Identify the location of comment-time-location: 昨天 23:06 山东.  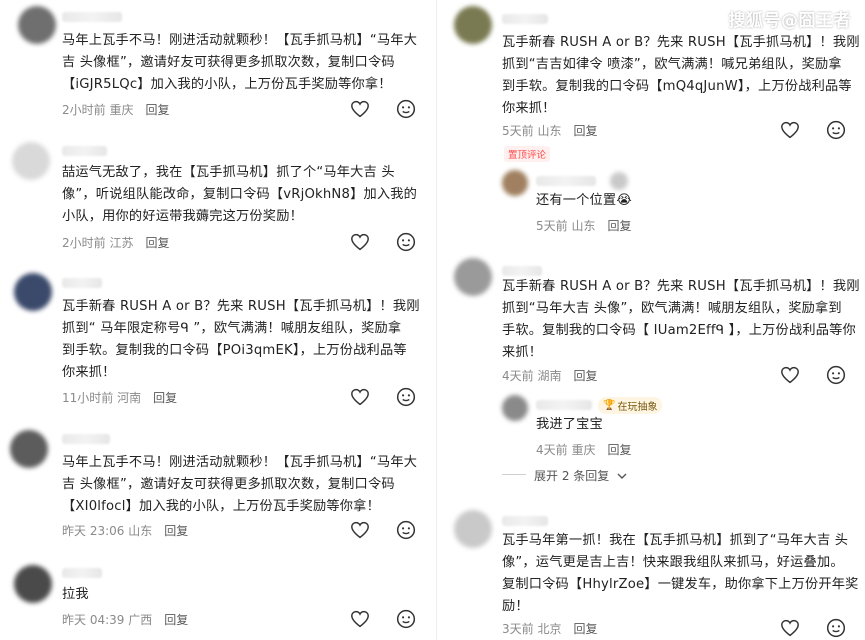
(107, 531).